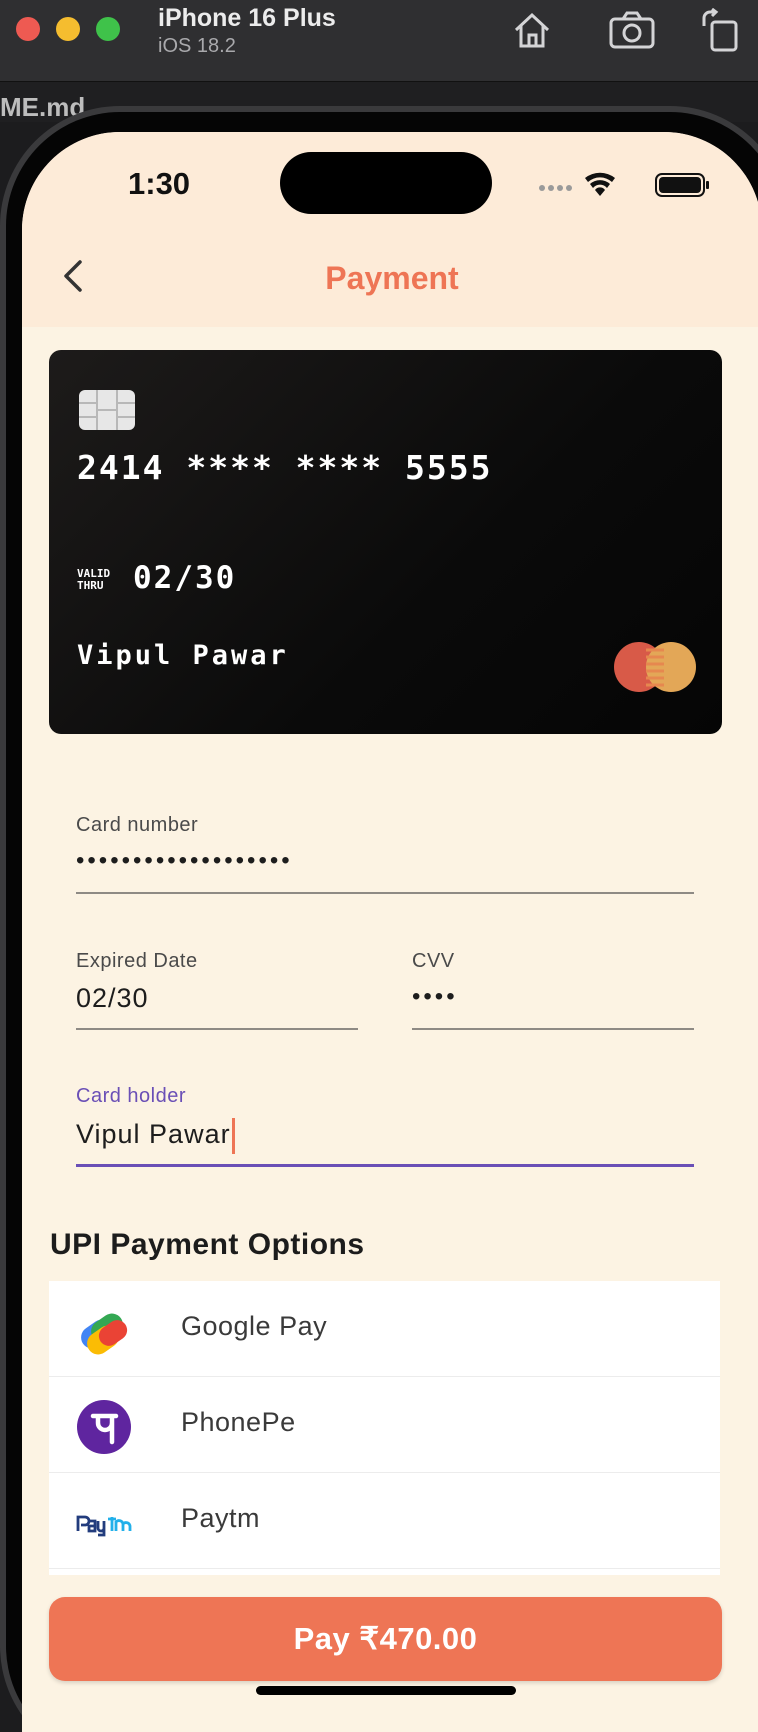 Image resolution: width=758 pixels, height=1732 pixels. I want to click on card-number-label: Card number, so click(137, 825).